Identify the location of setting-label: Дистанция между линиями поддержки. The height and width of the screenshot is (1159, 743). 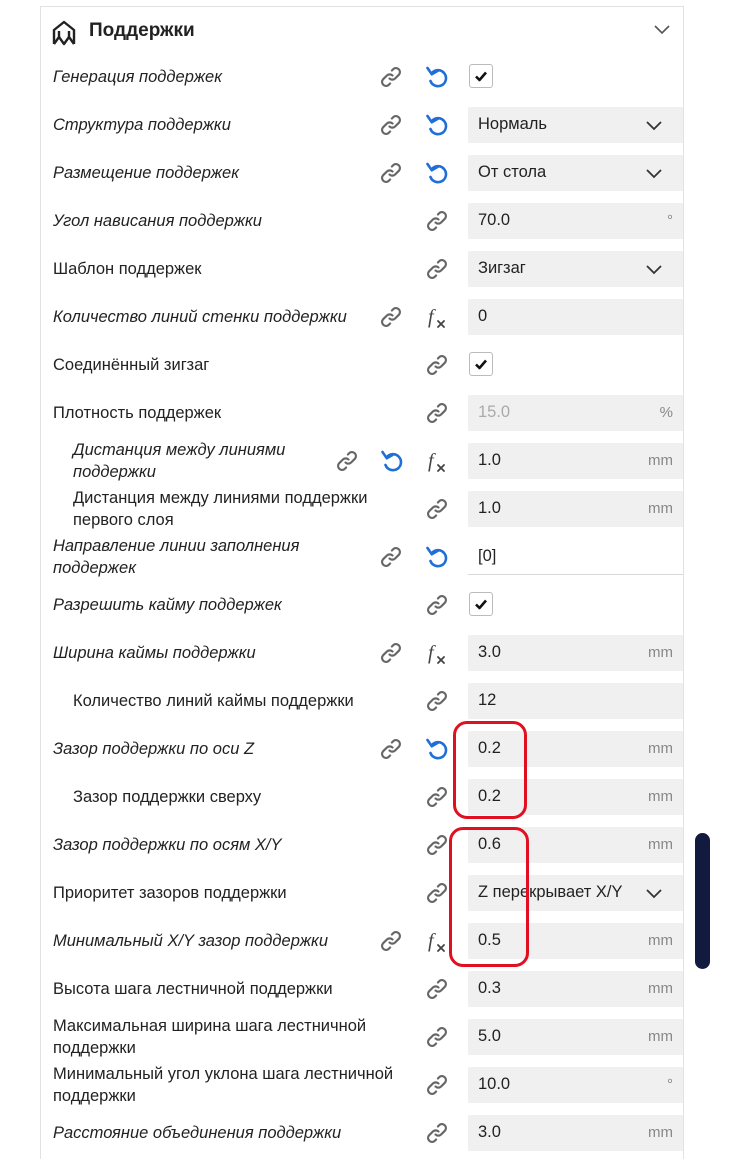
(179, 461).